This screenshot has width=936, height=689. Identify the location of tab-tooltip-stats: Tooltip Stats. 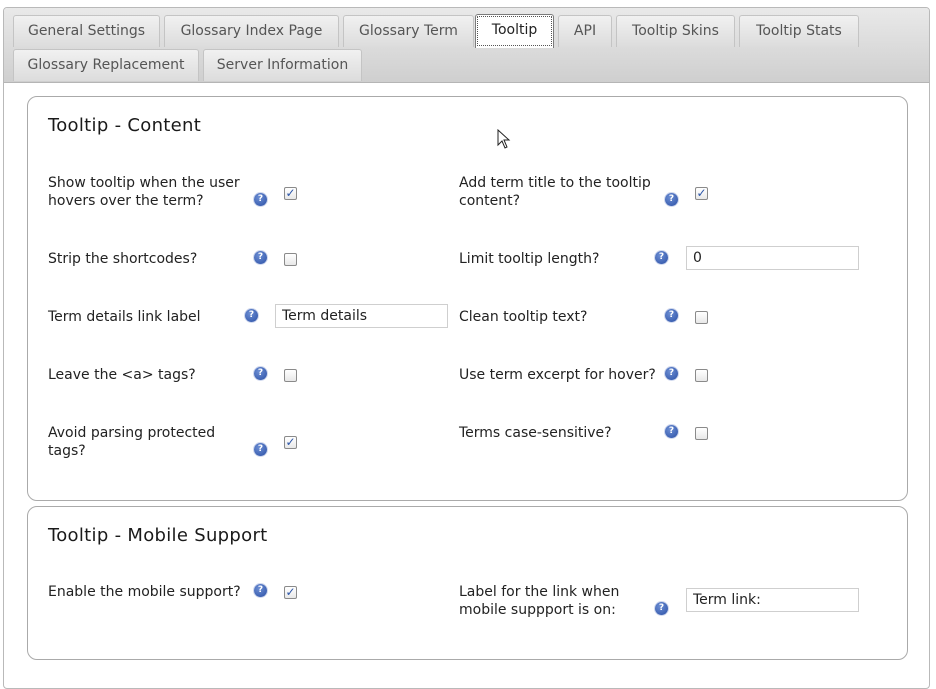
(799, 31).